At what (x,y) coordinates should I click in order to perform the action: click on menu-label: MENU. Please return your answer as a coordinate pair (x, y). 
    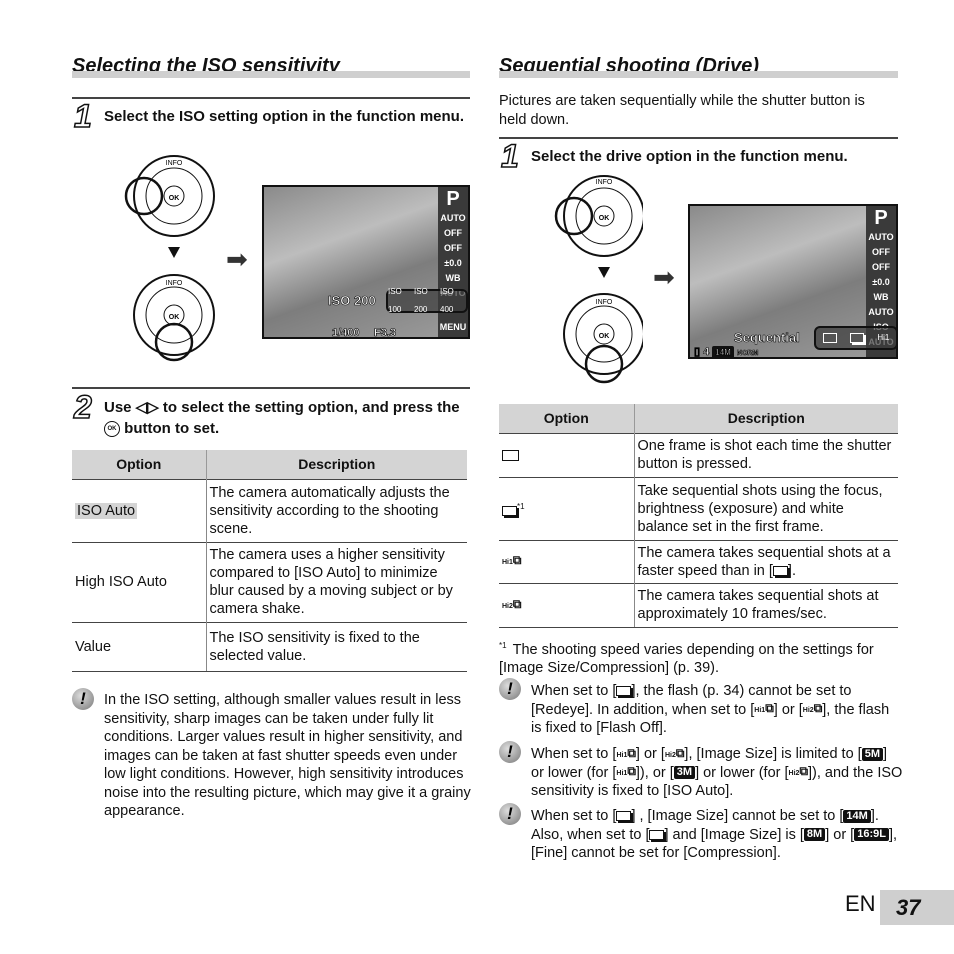
    Looking at the image, I should click on (453, 327).